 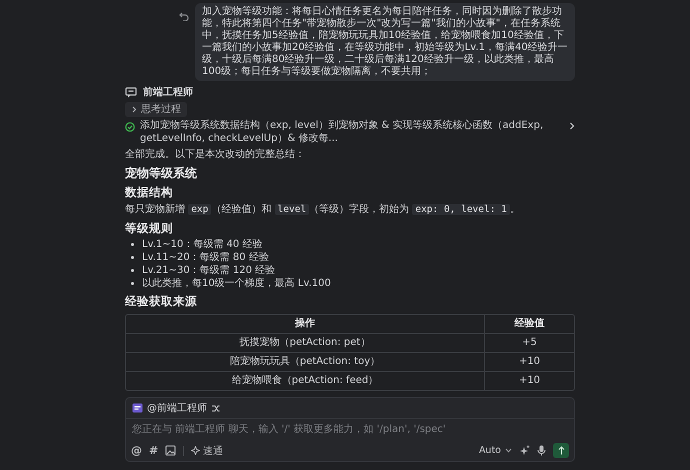 What do you see at coordinates (168, 92) in the screenshot?
I see `agent-name: 前端工程师` at bounding box center [168, 92].